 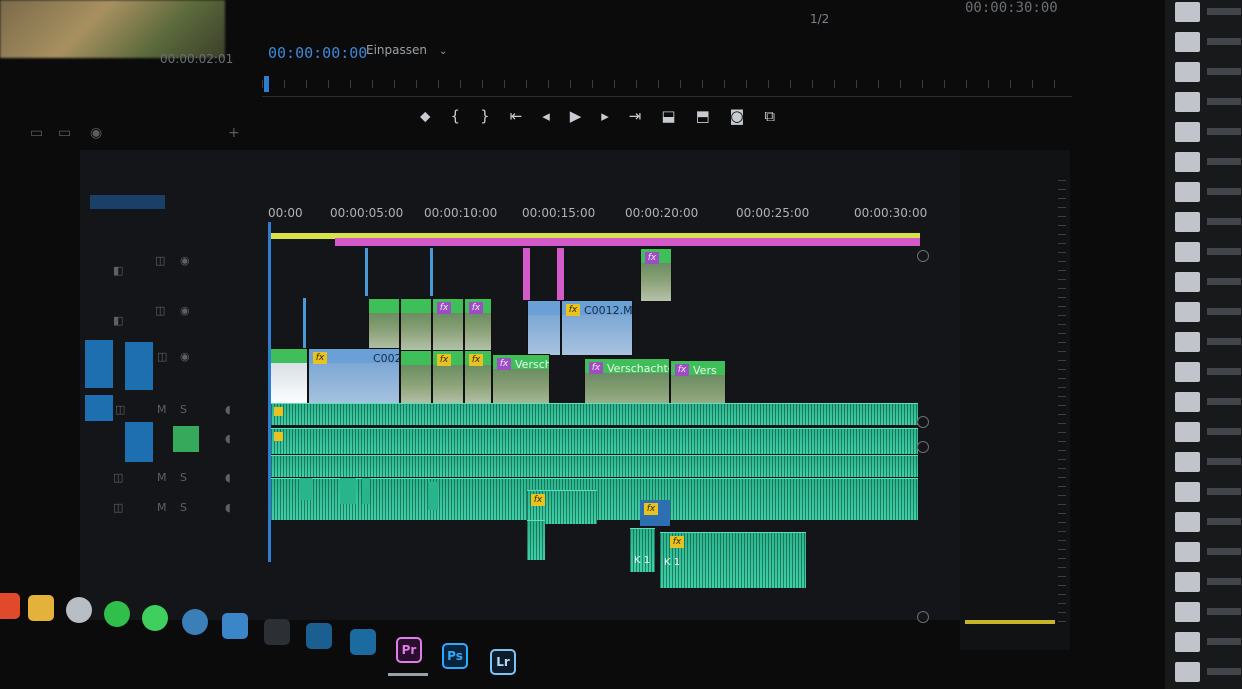 I want to click on audio-clip-k1: fx K 1, so click(x=733, y=560).